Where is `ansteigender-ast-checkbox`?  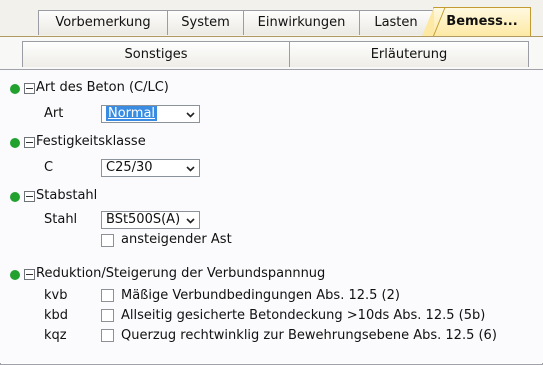 ansteigender-ast-checkbox is located at coordinates (107, 240).